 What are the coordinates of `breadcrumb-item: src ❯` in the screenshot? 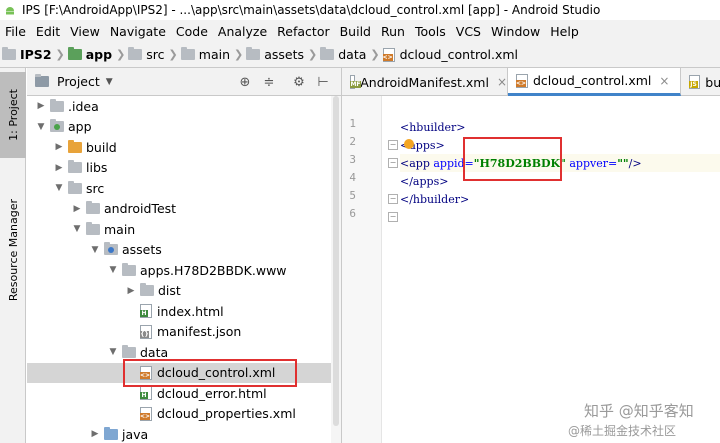 It's located at (154, 54).